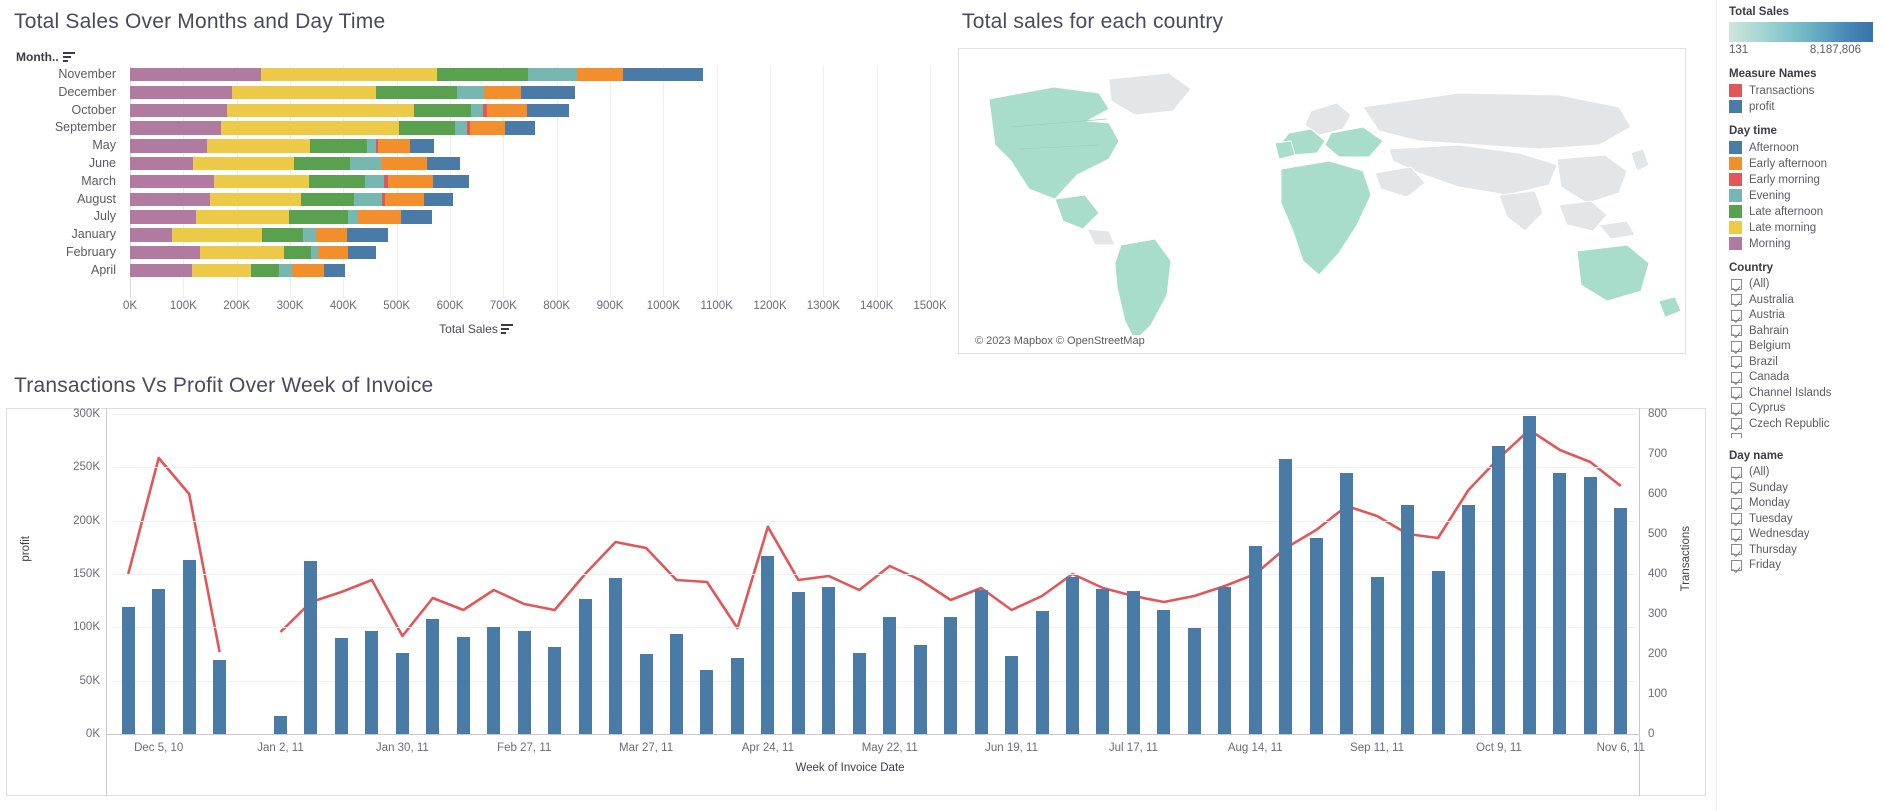 The width and height of the screenshot is (1884, 811). I want to click on country-filter-item: Brazil, so click(1807, 362).